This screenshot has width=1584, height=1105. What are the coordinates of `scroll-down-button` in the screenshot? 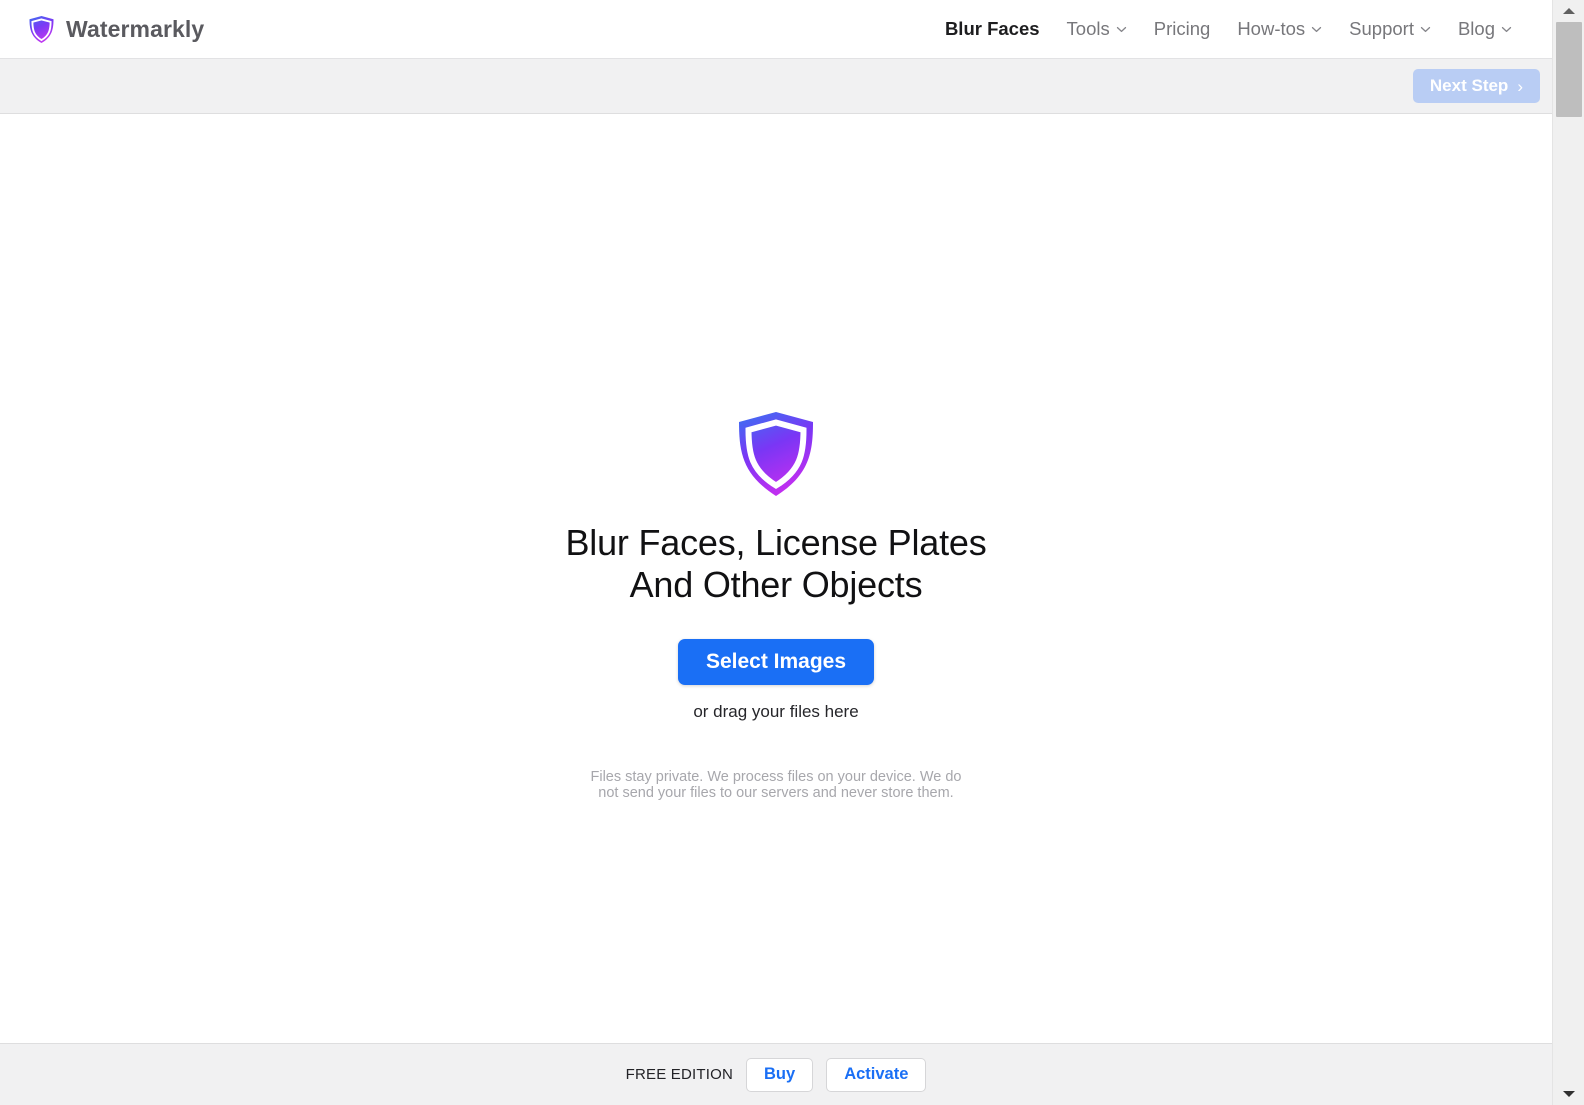 It's located at (1568, 1094).